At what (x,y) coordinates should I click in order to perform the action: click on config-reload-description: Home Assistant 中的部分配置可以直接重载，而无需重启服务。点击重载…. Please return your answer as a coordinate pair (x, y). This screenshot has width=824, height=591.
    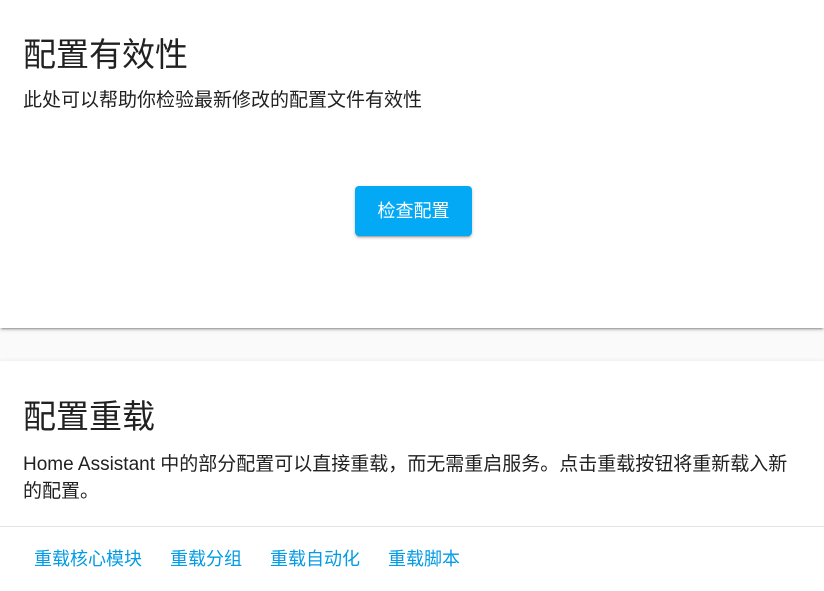
    Looking at the image, I should click on (405, 478).